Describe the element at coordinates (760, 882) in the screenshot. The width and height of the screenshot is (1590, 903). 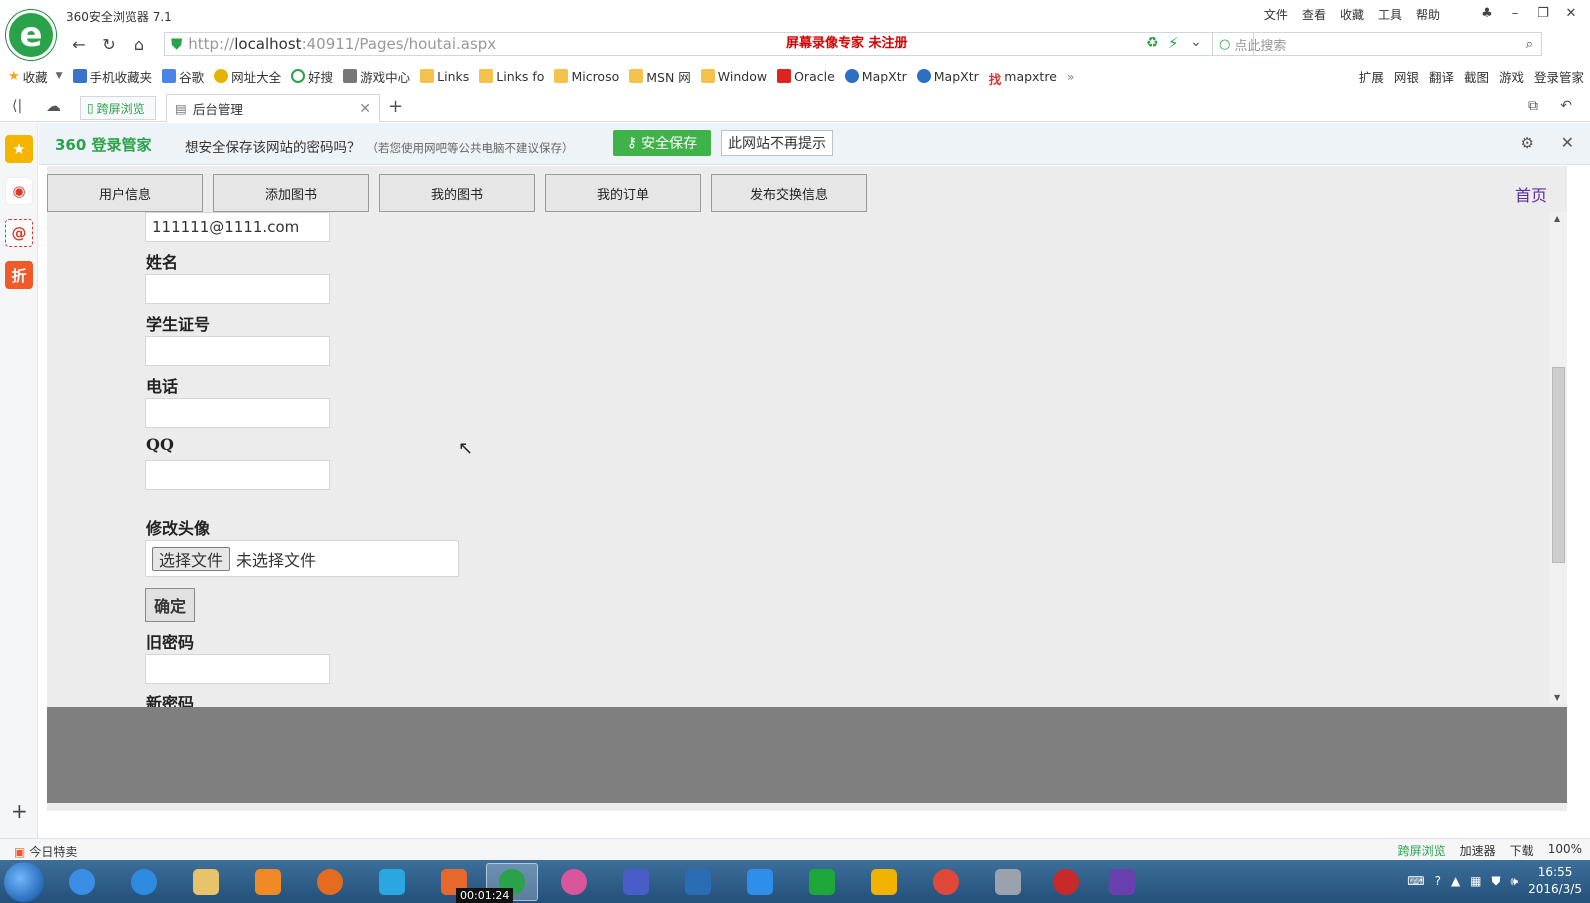
I see `baidu-icon` at that location.